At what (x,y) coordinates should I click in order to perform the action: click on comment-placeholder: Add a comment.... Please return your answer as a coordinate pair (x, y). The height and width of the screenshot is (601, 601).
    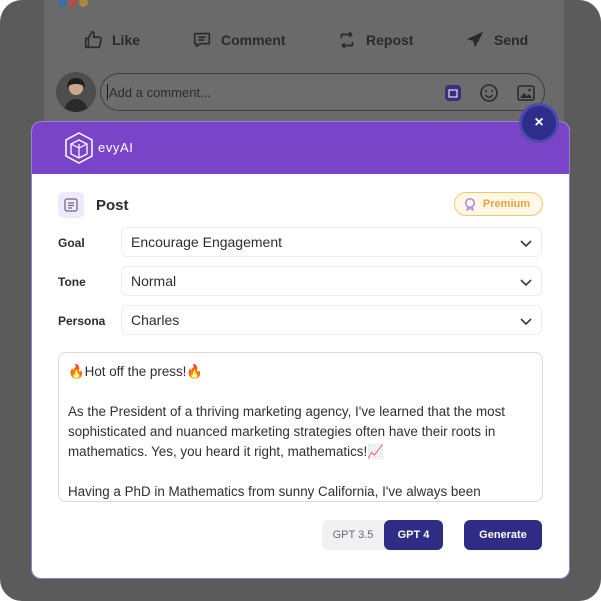
    Looking at the image, I should click on (160, 92).